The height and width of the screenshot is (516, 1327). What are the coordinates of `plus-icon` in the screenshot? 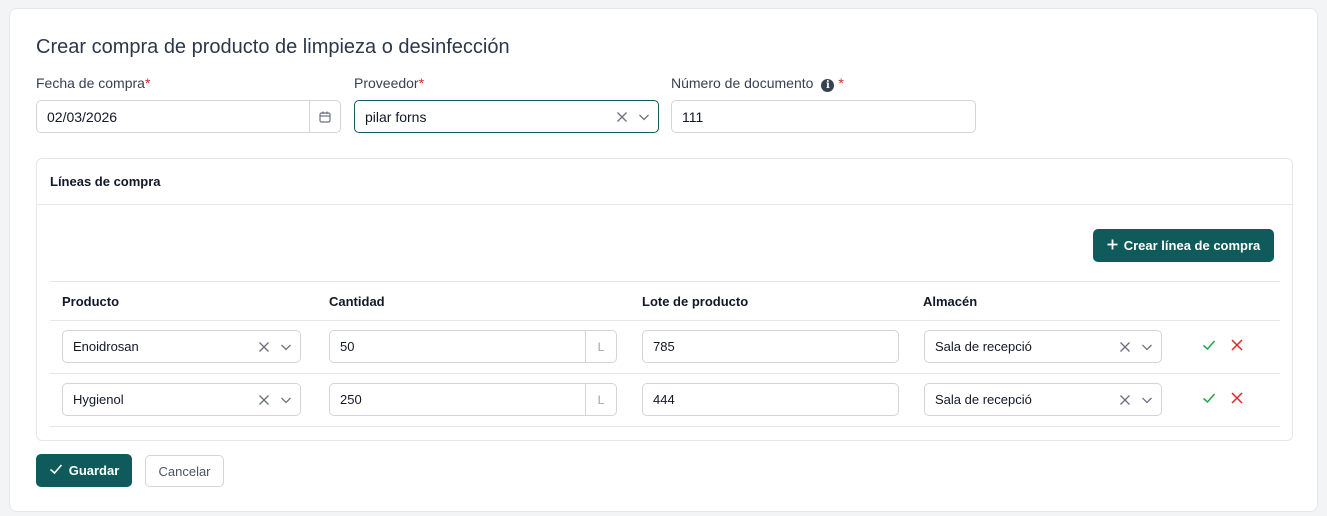 It's located at (1112, 245).